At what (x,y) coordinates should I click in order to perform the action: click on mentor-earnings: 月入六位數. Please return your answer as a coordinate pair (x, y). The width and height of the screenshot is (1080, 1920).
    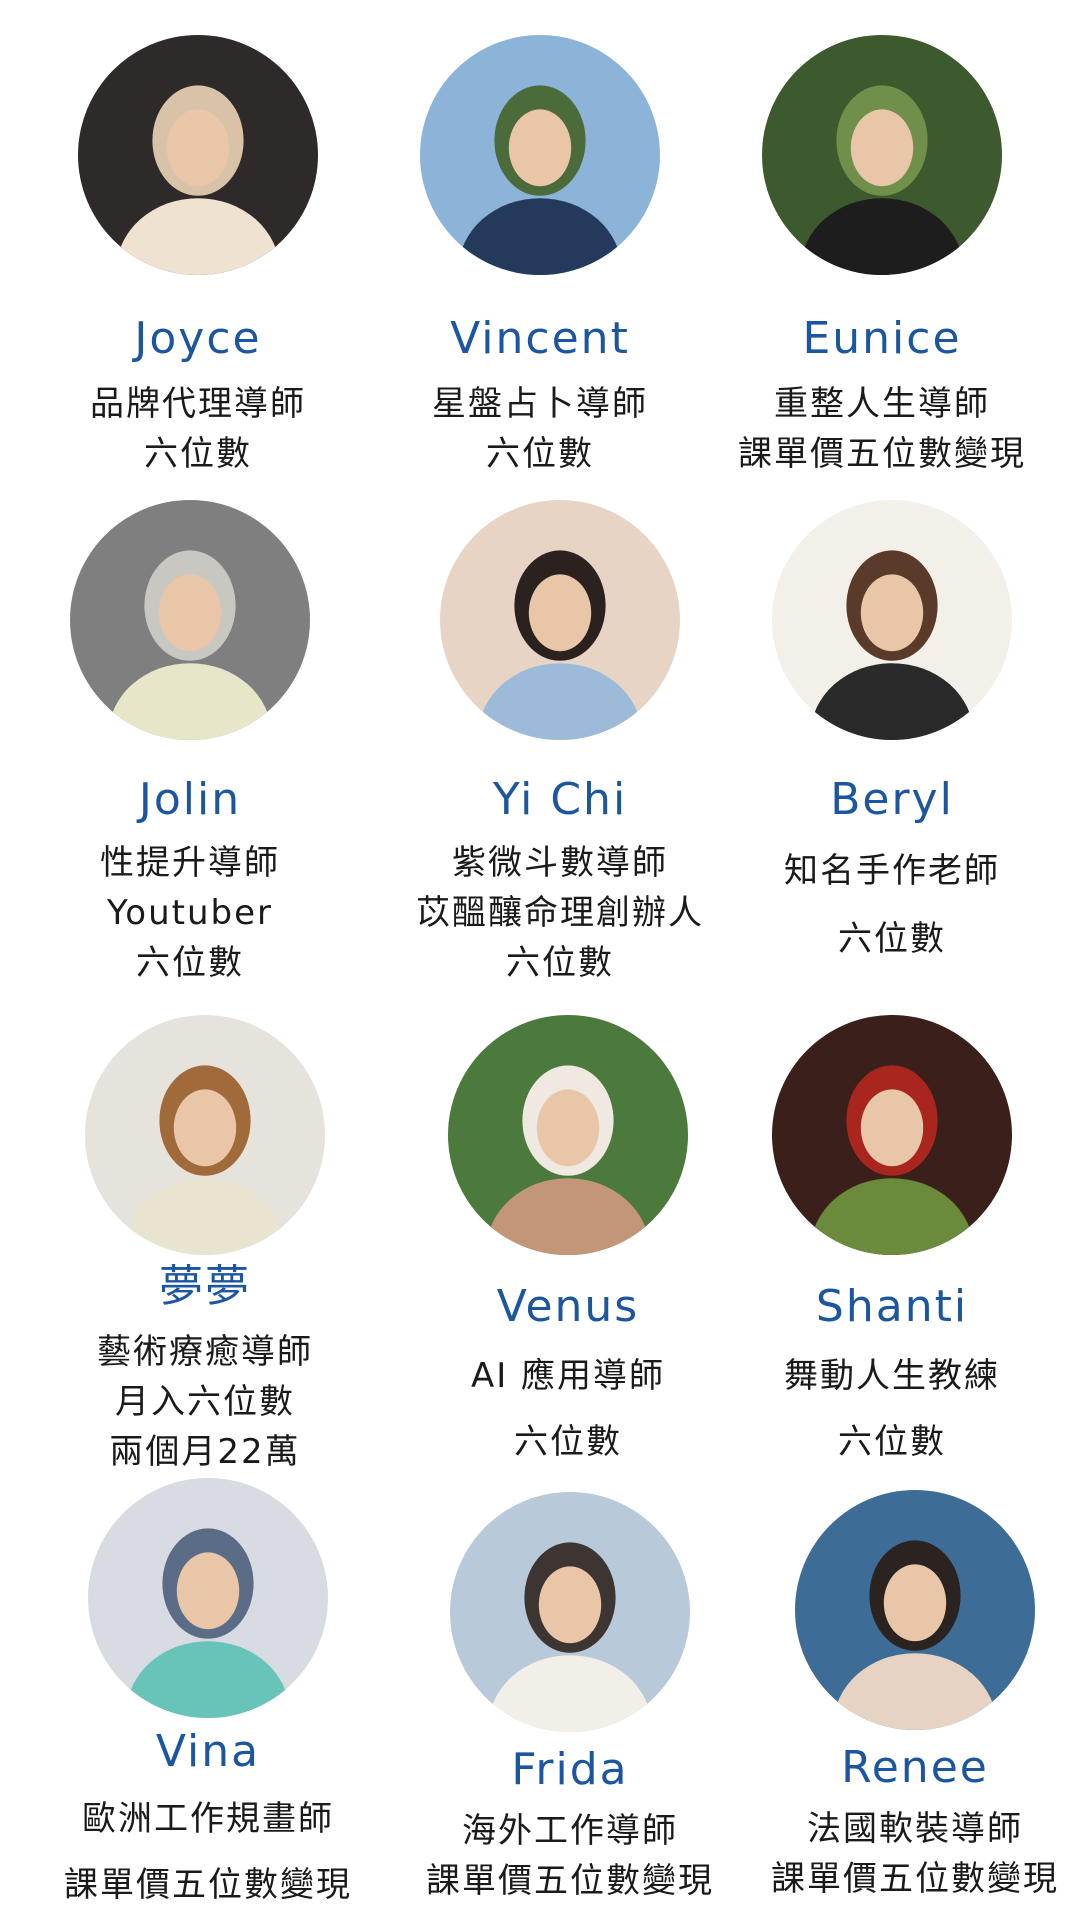
    Looking at the image, I should click on (205, 1402).